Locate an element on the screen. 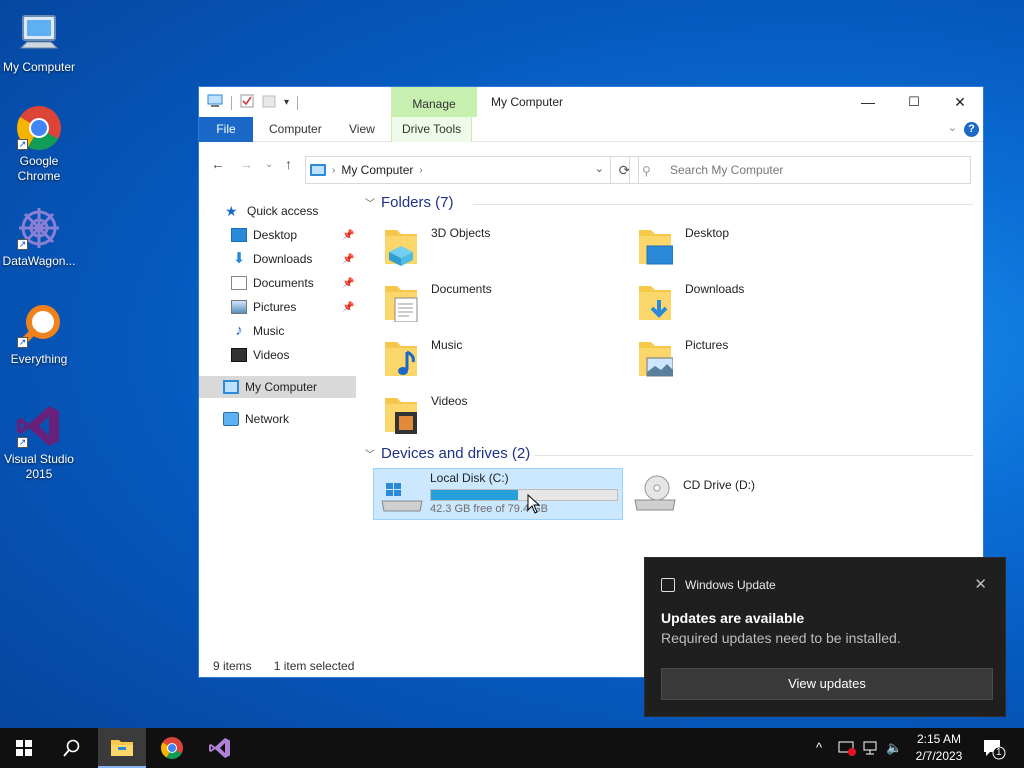  expand-ribbon-icon: ⌄ is located at coordinates (952, 127).